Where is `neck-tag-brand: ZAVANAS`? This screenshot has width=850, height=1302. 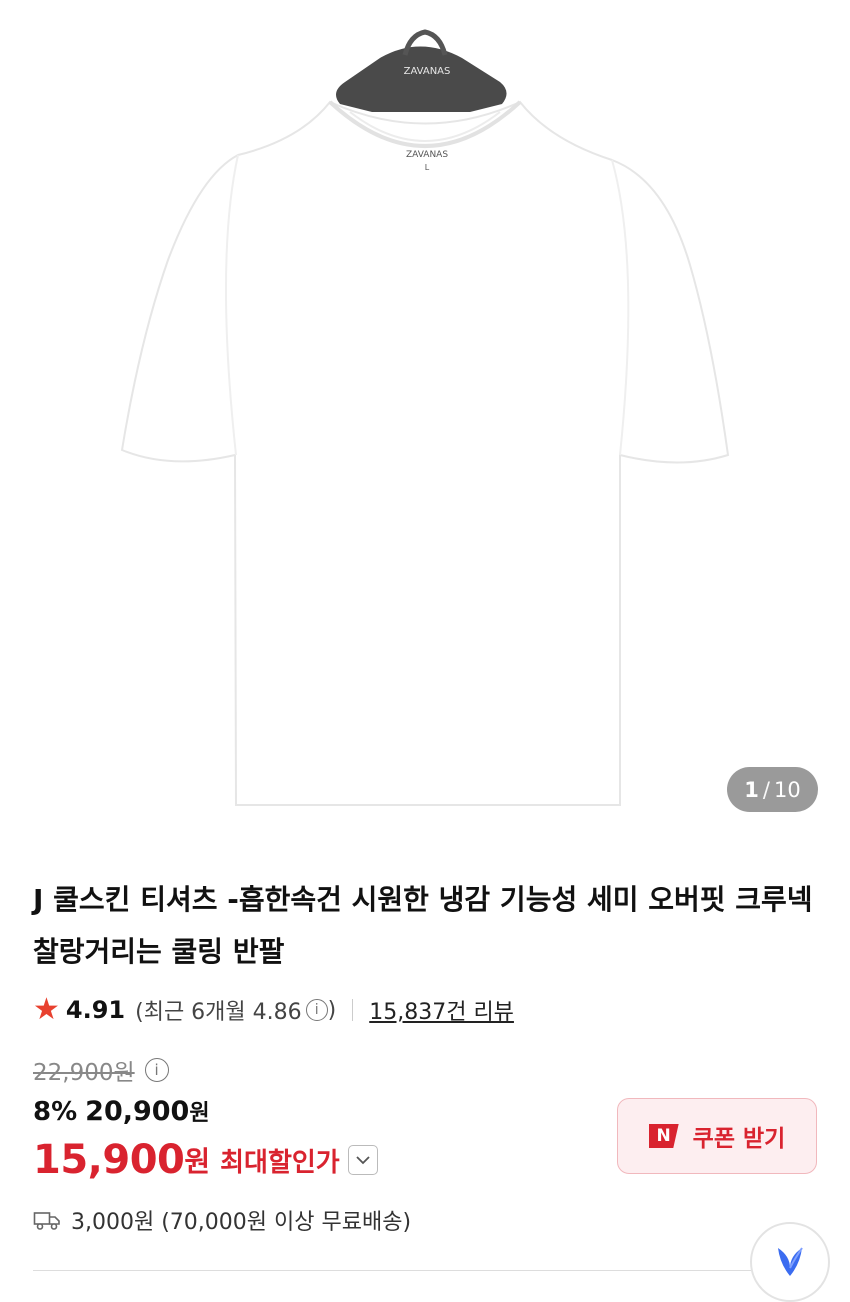
neck-tag-brand: ZAVANAS is located at coordinates (427, 155).